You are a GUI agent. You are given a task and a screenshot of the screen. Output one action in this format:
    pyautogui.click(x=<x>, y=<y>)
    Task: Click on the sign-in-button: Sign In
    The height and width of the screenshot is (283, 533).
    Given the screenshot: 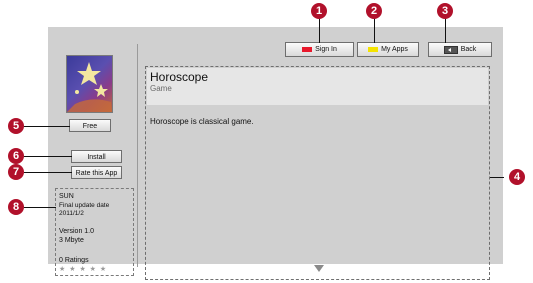 What is the action you would take?
    pyautogui.click(x=319, y=49)
    